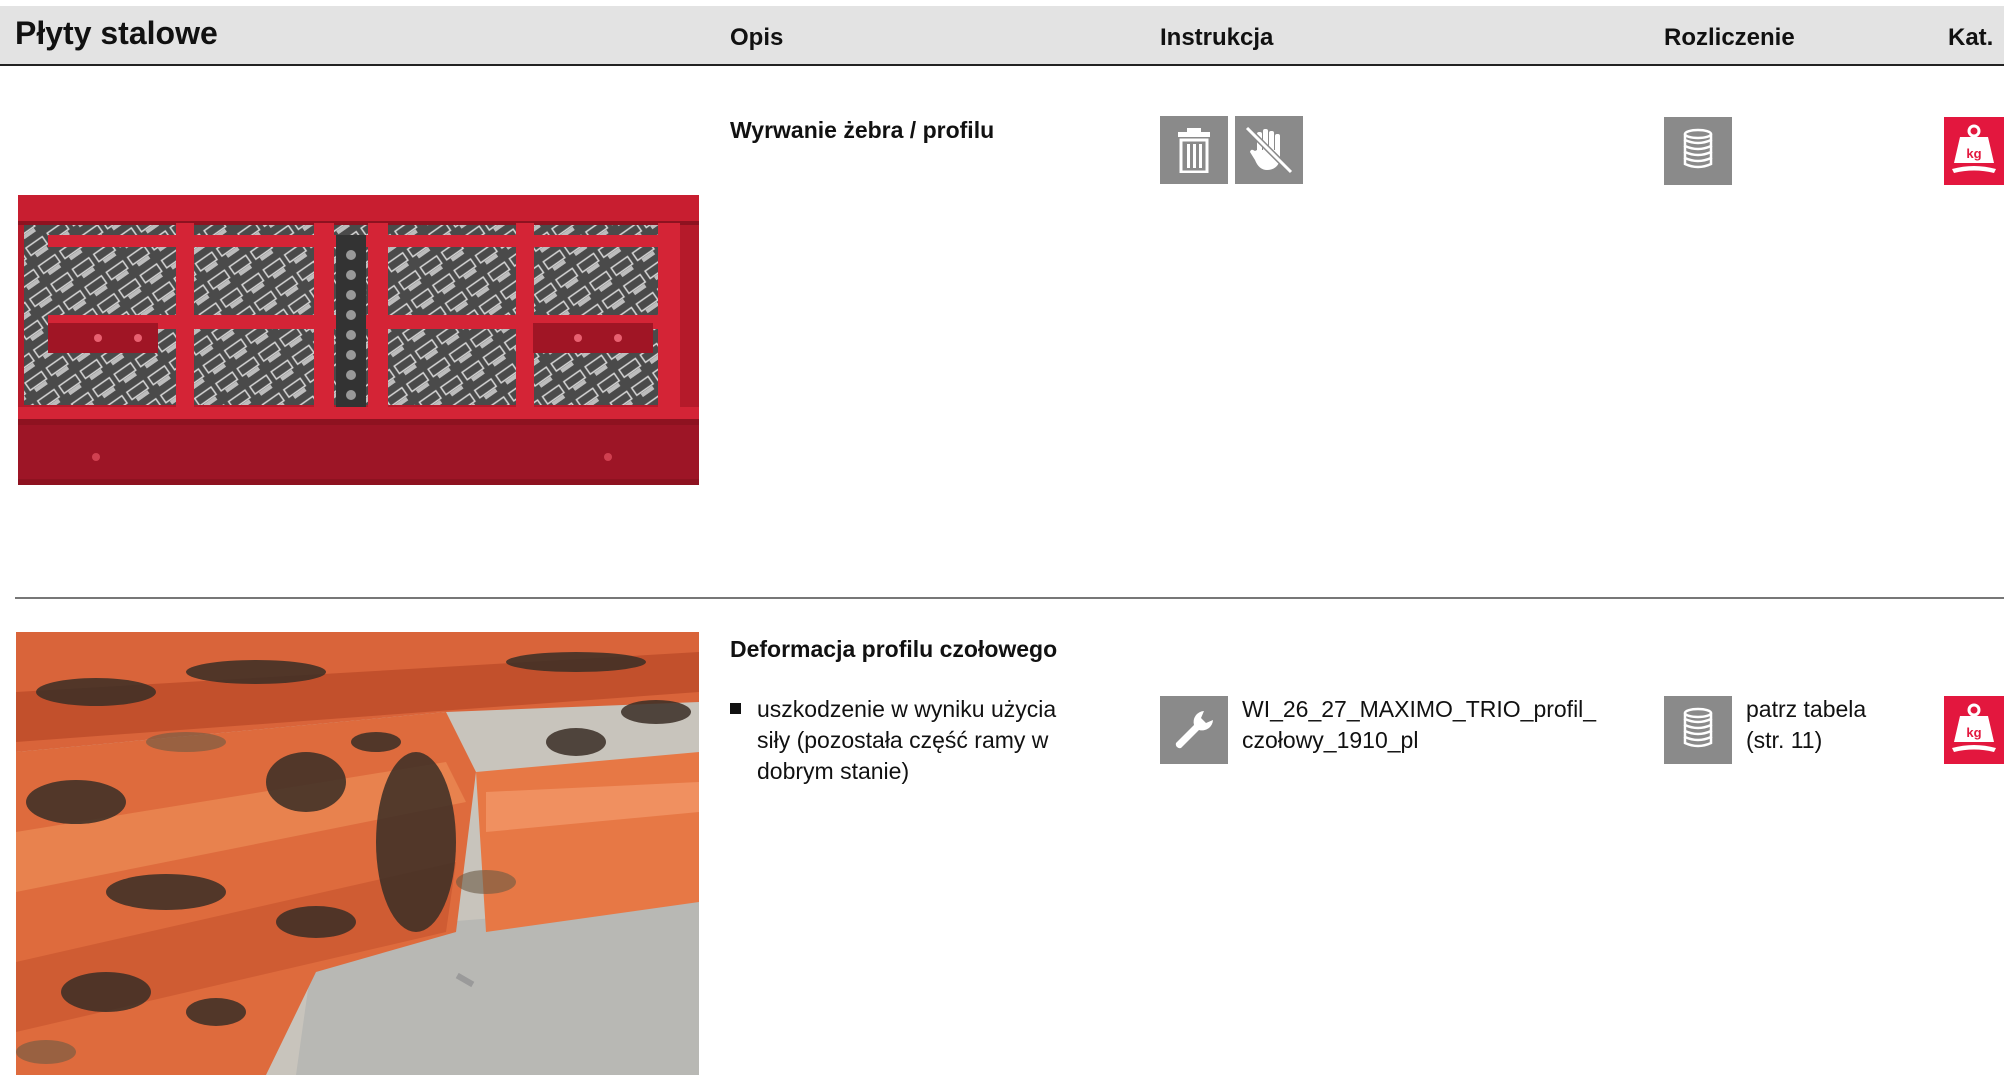 The height and width of the screenshot is (1075, 2004). I want to click on rusty-profile-photo, so click(357, 853).